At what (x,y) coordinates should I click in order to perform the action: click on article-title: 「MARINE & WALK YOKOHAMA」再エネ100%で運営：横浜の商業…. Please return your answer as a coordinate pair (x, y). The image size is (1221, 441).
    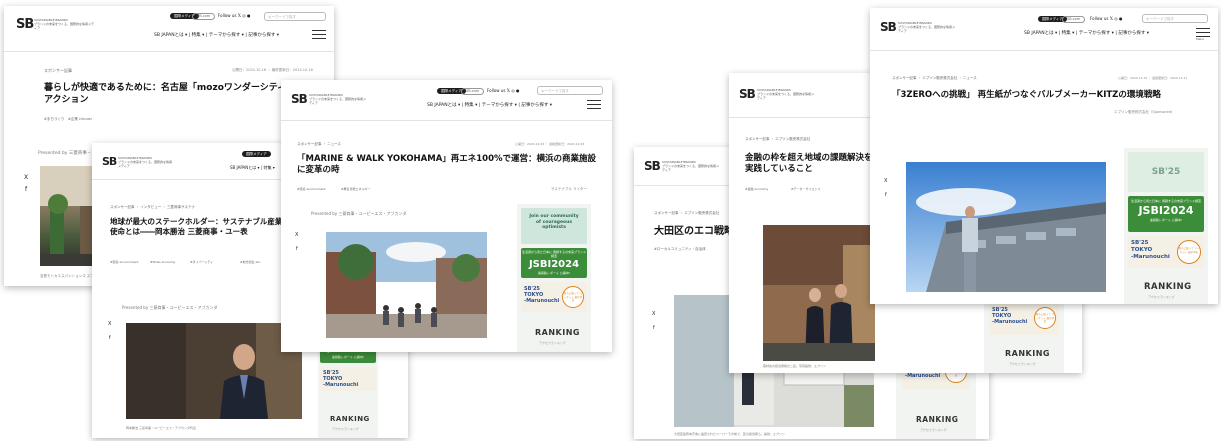
    Looking at the image, I should click on (447, 165).